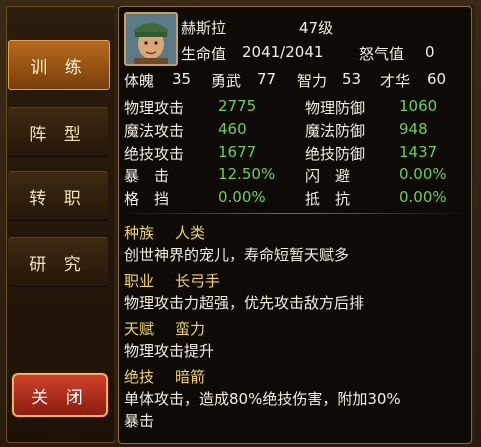  What do you see at coordinates (190, 233) in the screenshot?
I see `race-value: 人类` at bounding box center [190, 233].